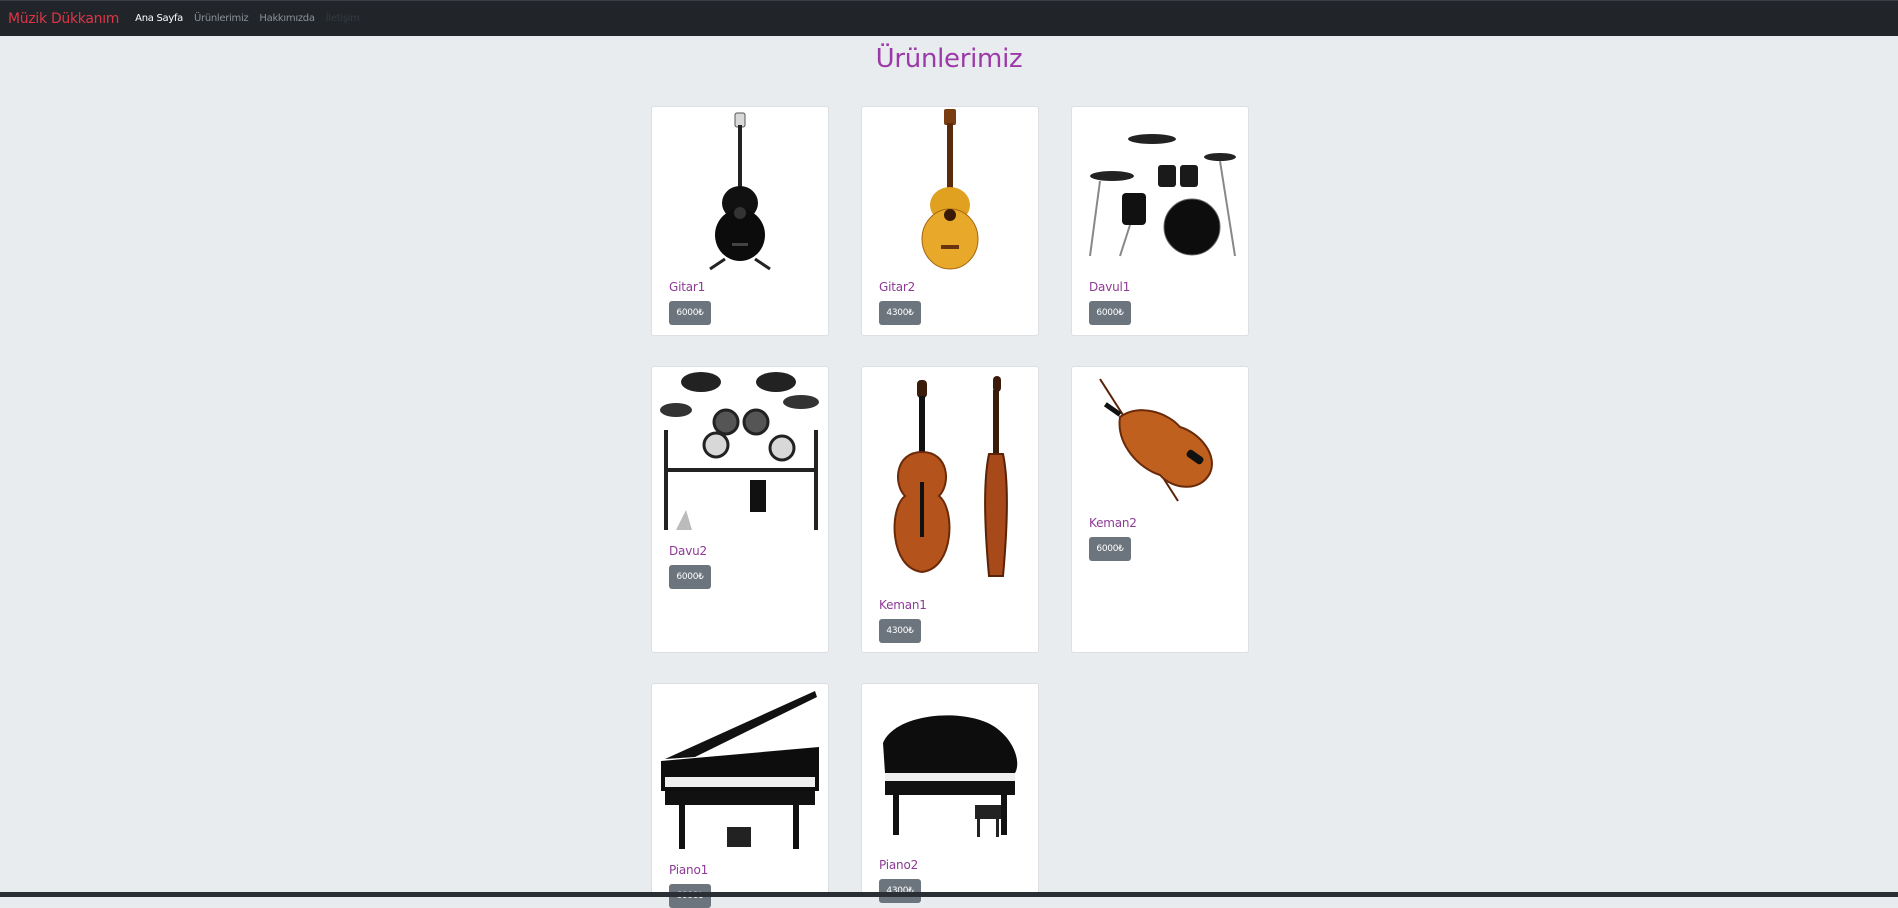  I want to click on product-name: Piano2, so click(898, 865).